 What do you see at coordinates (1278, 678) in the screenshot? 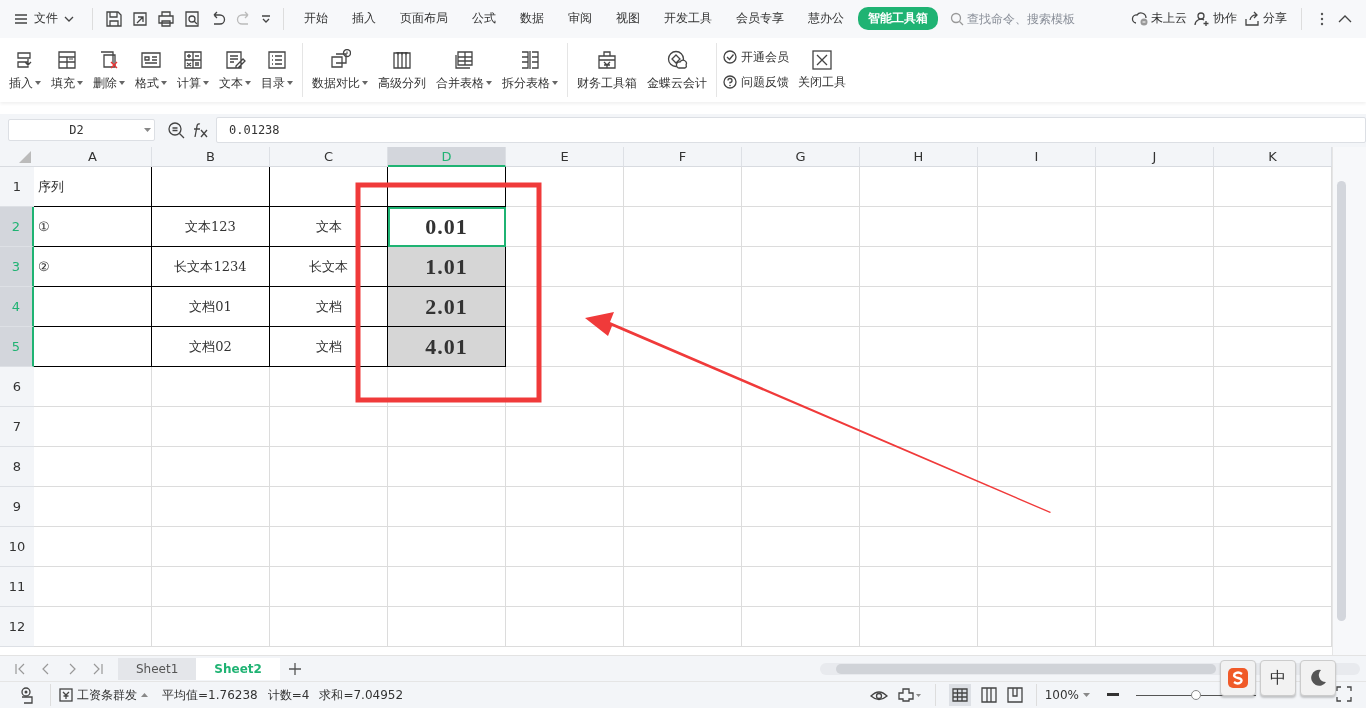
I see `ime-mode-button: 中` at bounding box center [1278, 678].